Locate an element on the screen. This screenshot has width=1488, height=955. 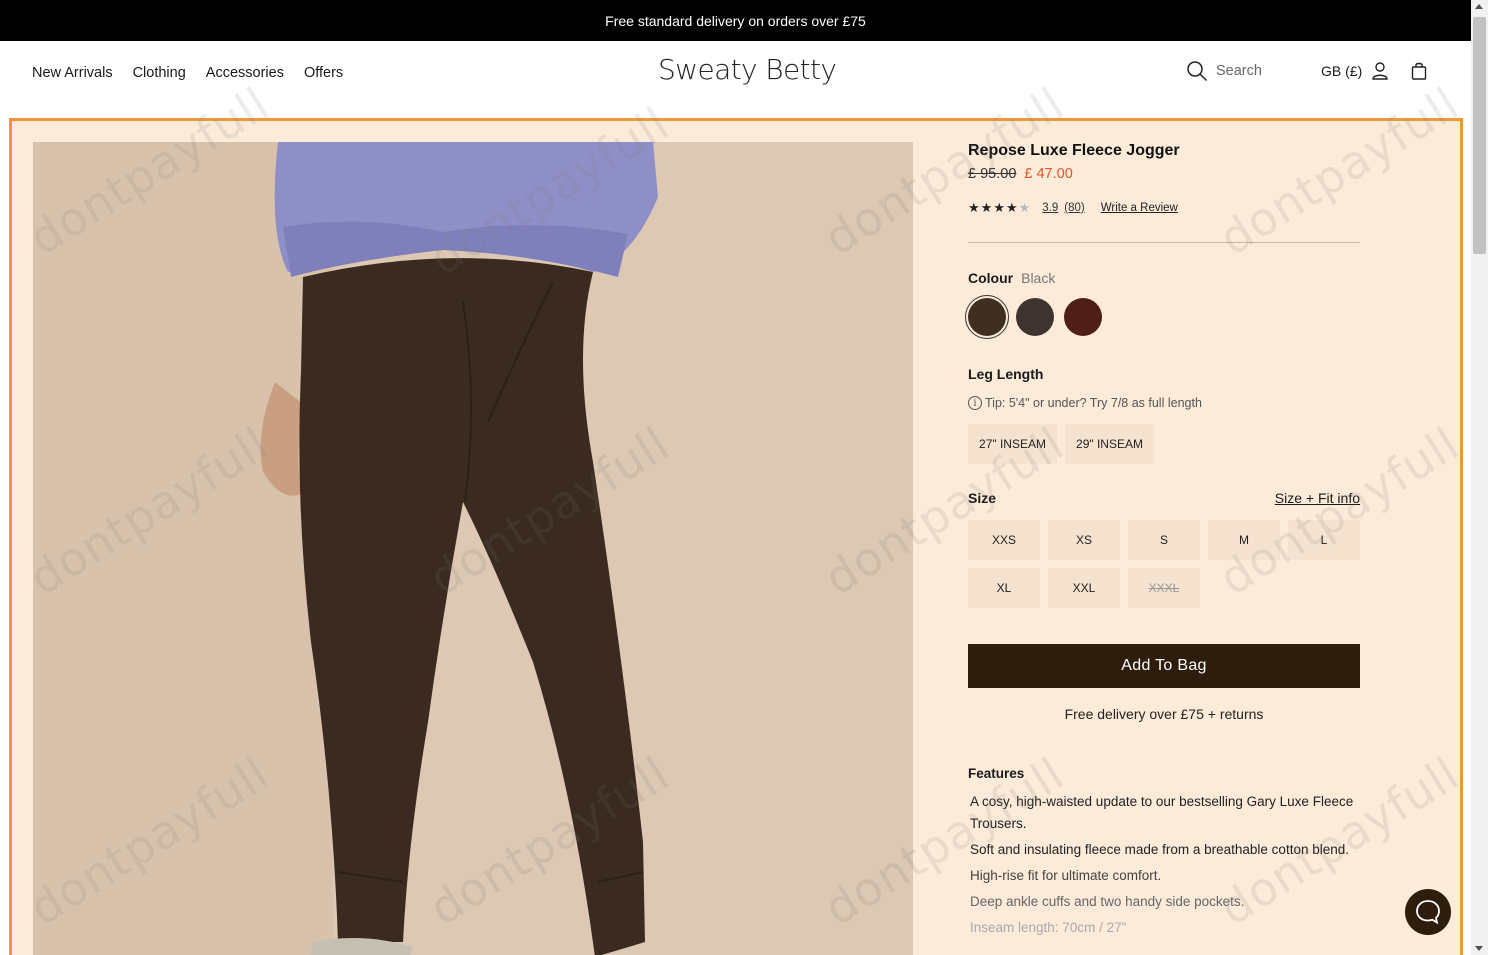
size-xxxl-button: XXXL is located at coordinates (1164, 588).